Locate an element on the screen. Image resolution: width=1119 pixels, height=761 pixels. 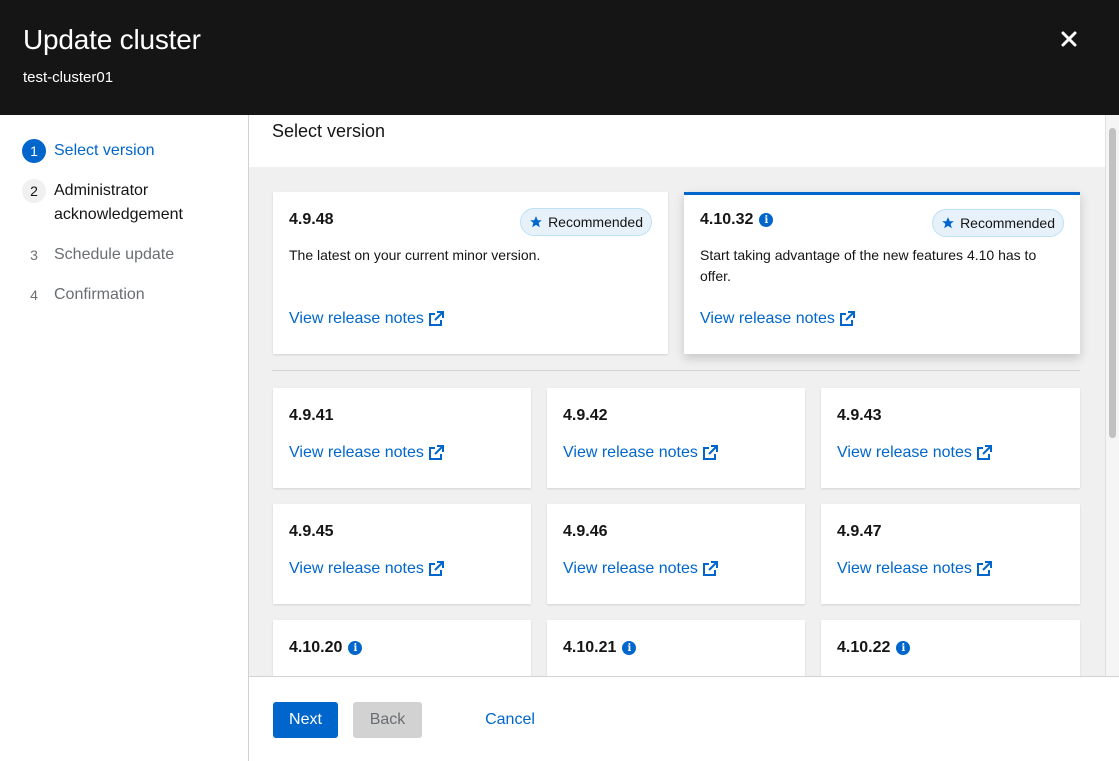
step-schedule-update: 3 Schedule update is located at coordinates (98, 255).